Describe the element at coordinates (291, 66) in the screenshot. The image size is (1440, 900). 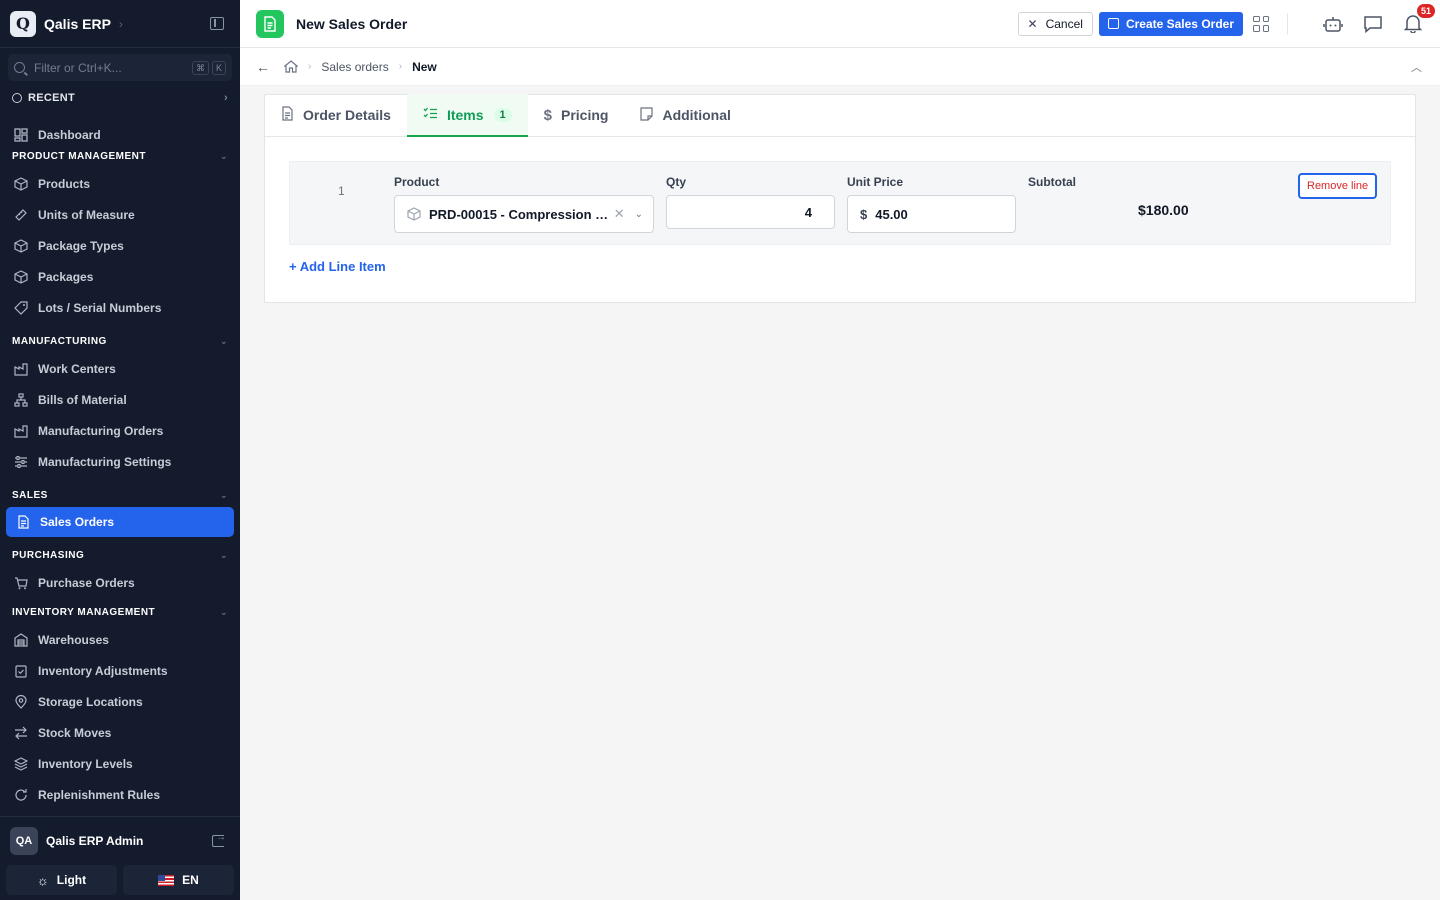
I see `home-icon` at that location.